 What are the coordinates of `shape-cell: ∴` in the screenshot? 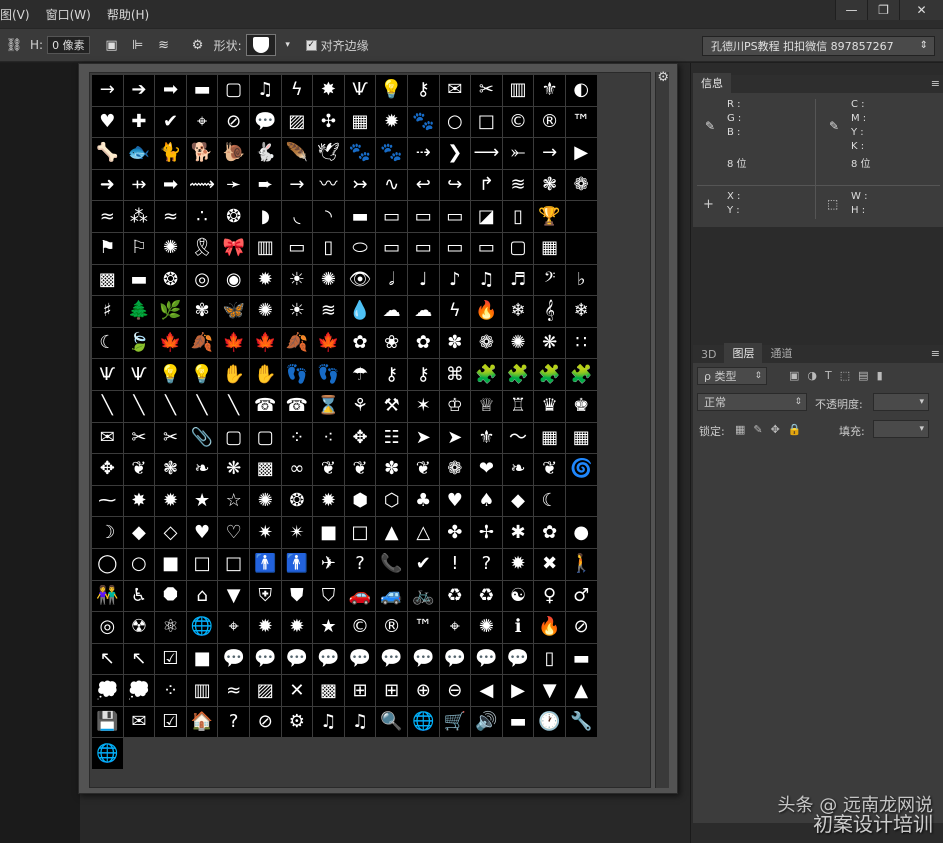 It's located at (202, 217).